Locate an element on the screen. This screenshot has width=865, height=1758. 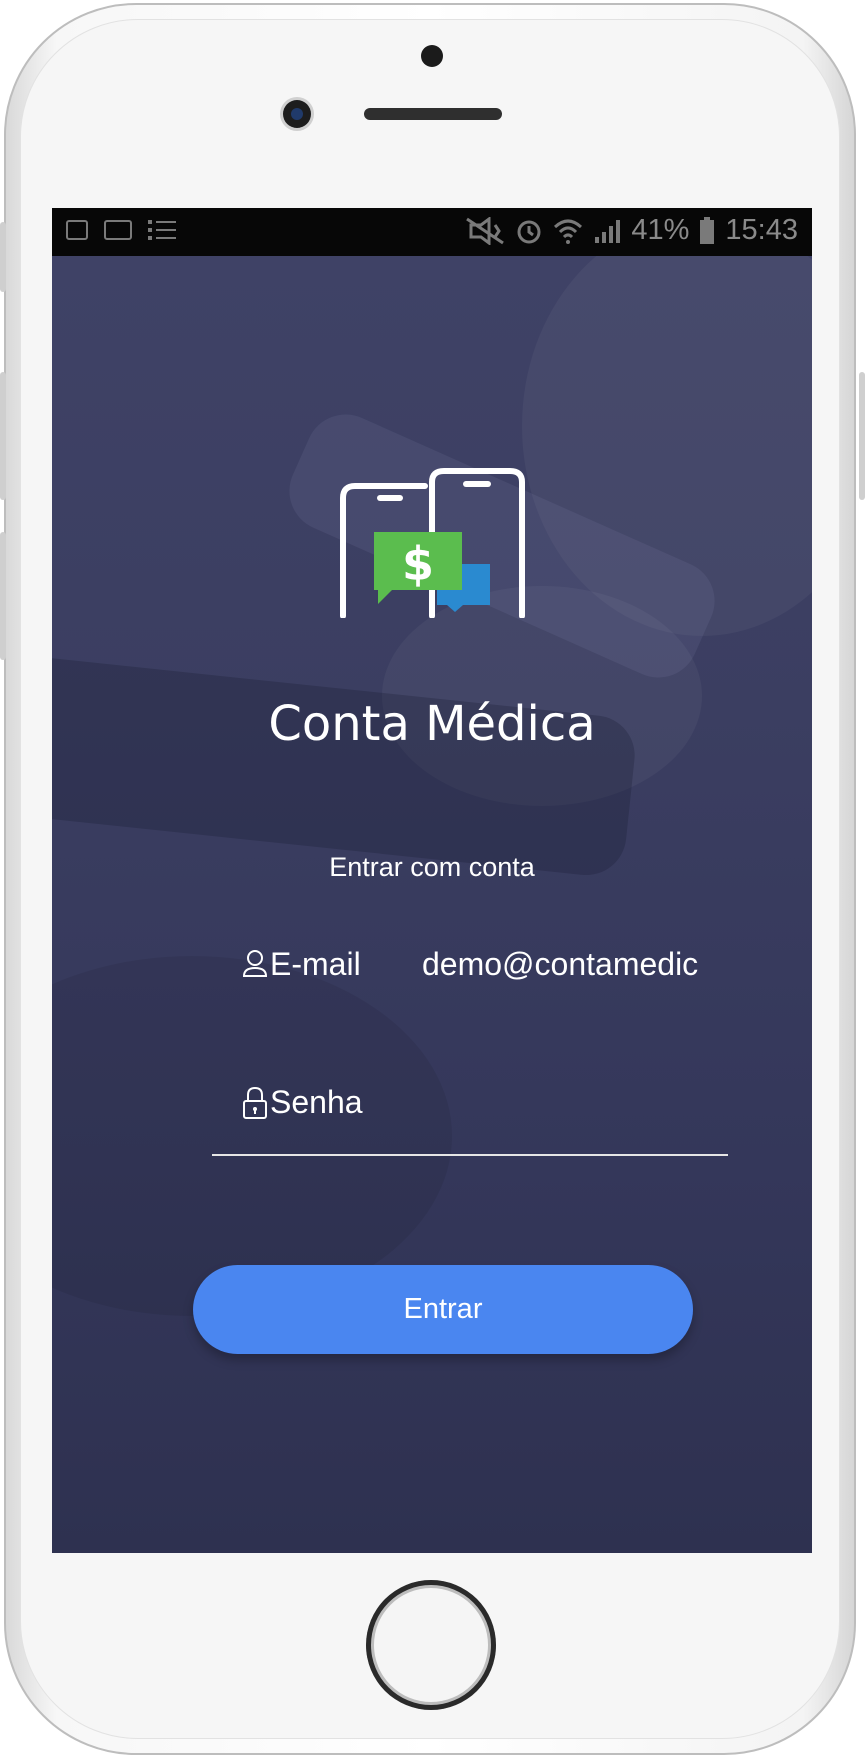
status-right-icons: 41% 15:43 is located at coordinates (631, 230).